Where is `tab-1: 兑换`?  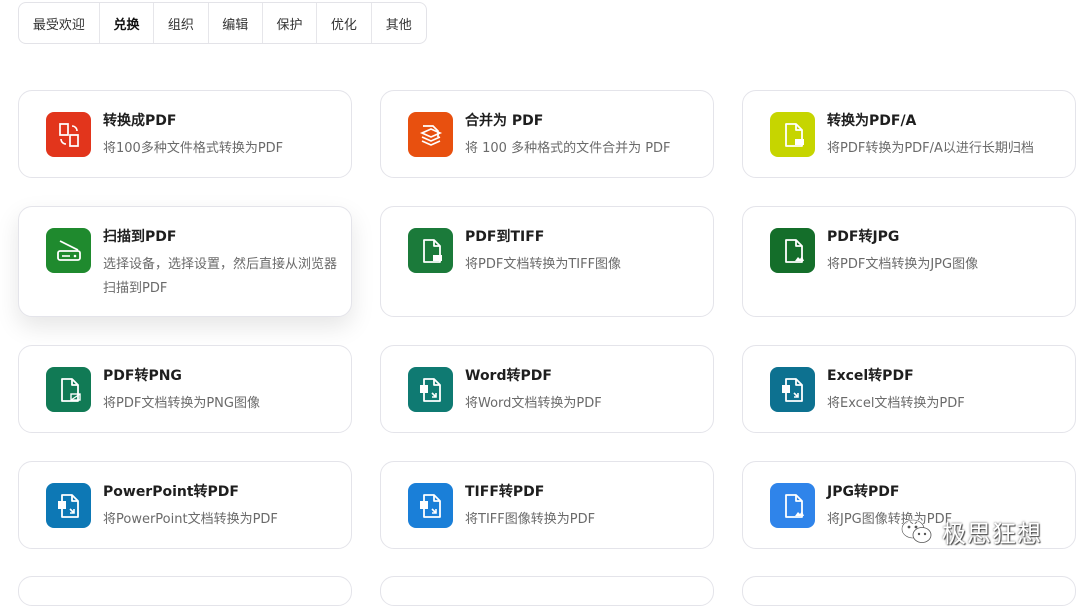 tab-1: 兑换 is located at coordinates (127, 23).